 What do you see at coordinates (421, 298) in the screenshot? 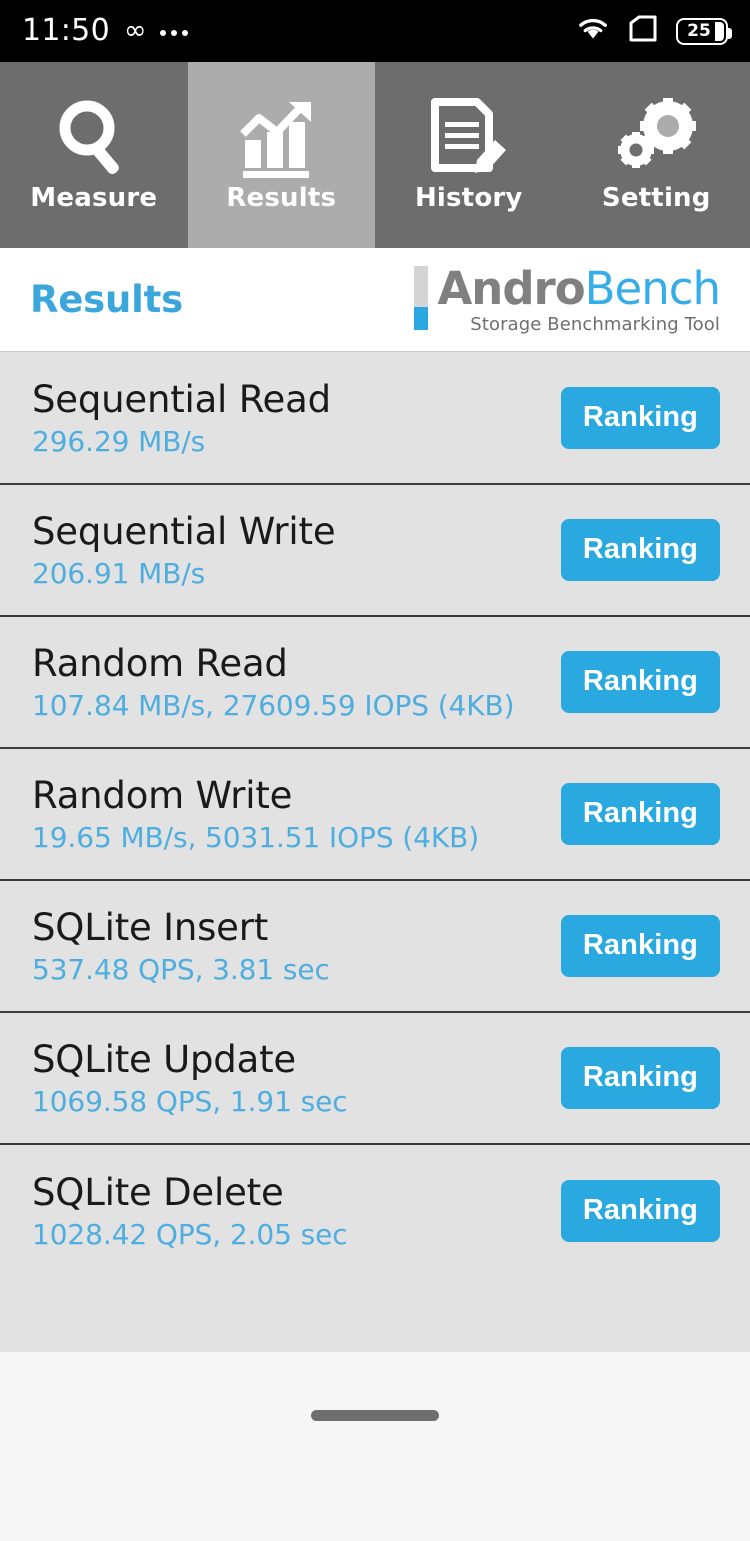
I see `logo-bar-icon` at bounding box center [421, 298].